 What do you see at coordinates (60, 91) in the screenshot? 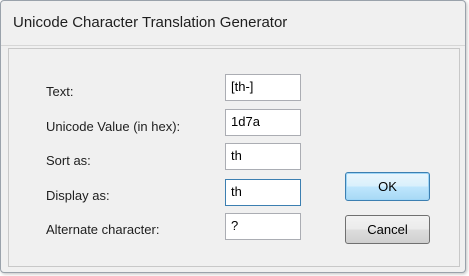
I see `text-label: Text:` at bounding box center [60, 91].